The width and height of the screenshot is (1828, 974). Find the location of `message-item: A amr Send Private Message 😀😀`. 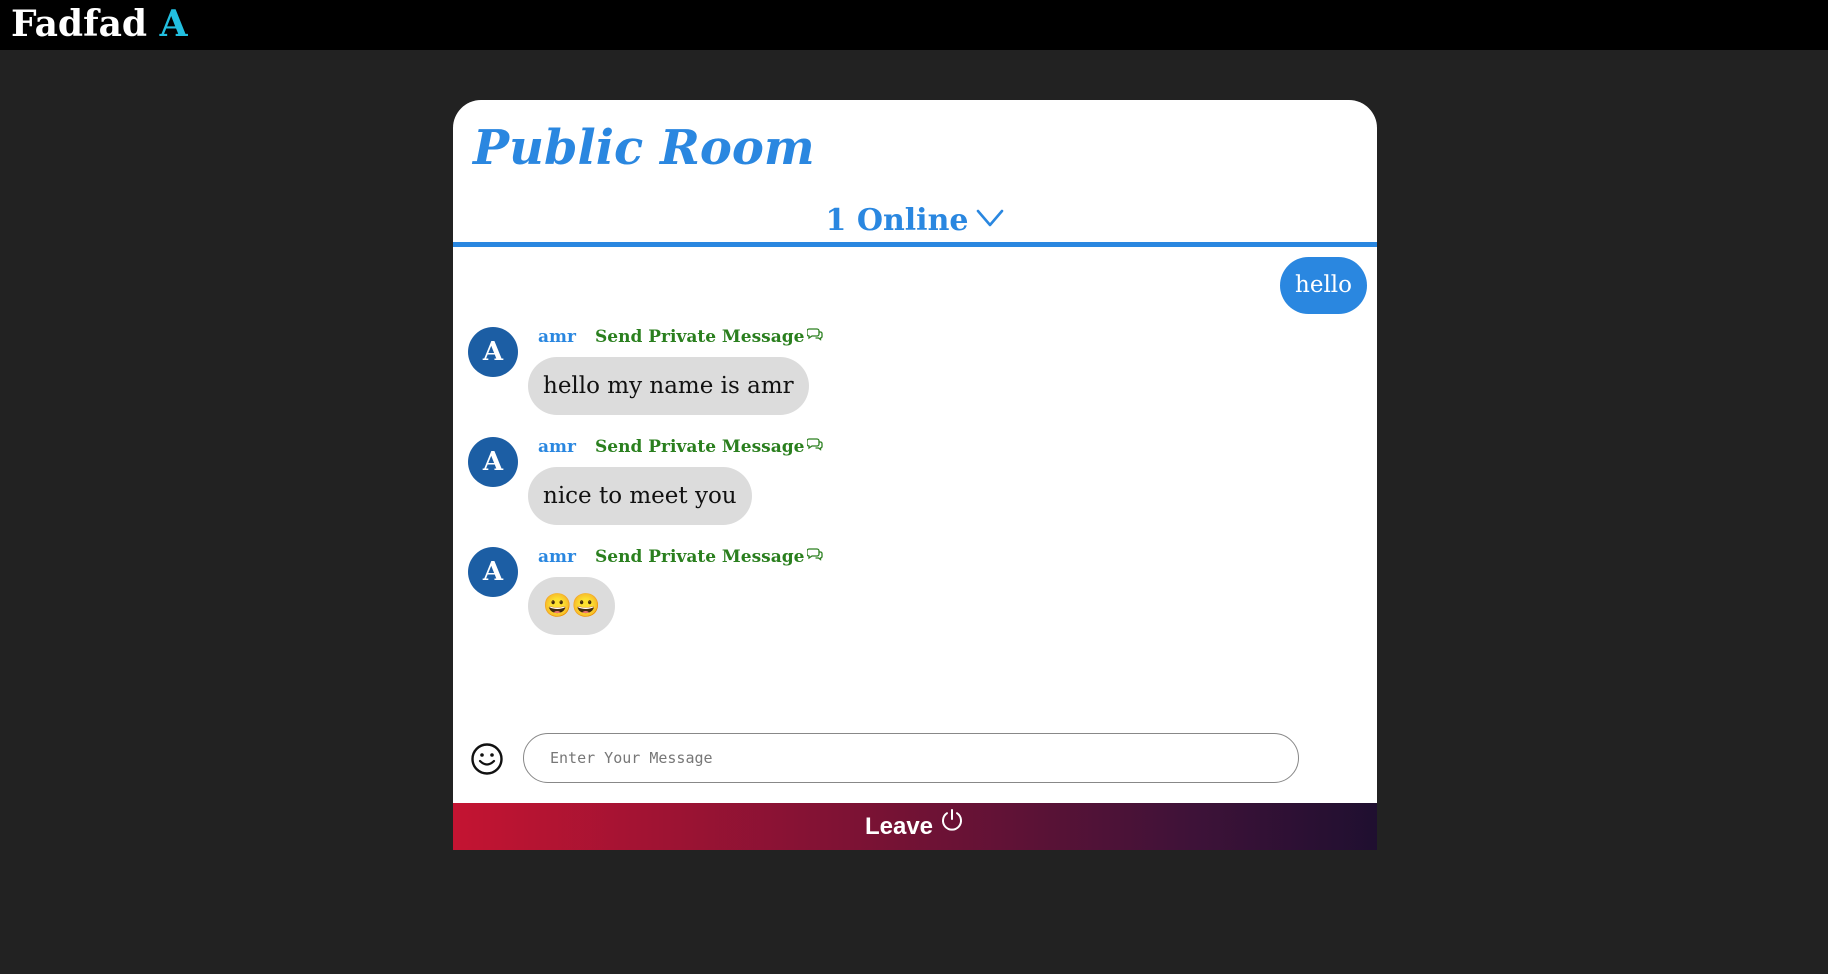

message-item: A amr Send Private Message 😀😀 is located at coordinates (908, 595).